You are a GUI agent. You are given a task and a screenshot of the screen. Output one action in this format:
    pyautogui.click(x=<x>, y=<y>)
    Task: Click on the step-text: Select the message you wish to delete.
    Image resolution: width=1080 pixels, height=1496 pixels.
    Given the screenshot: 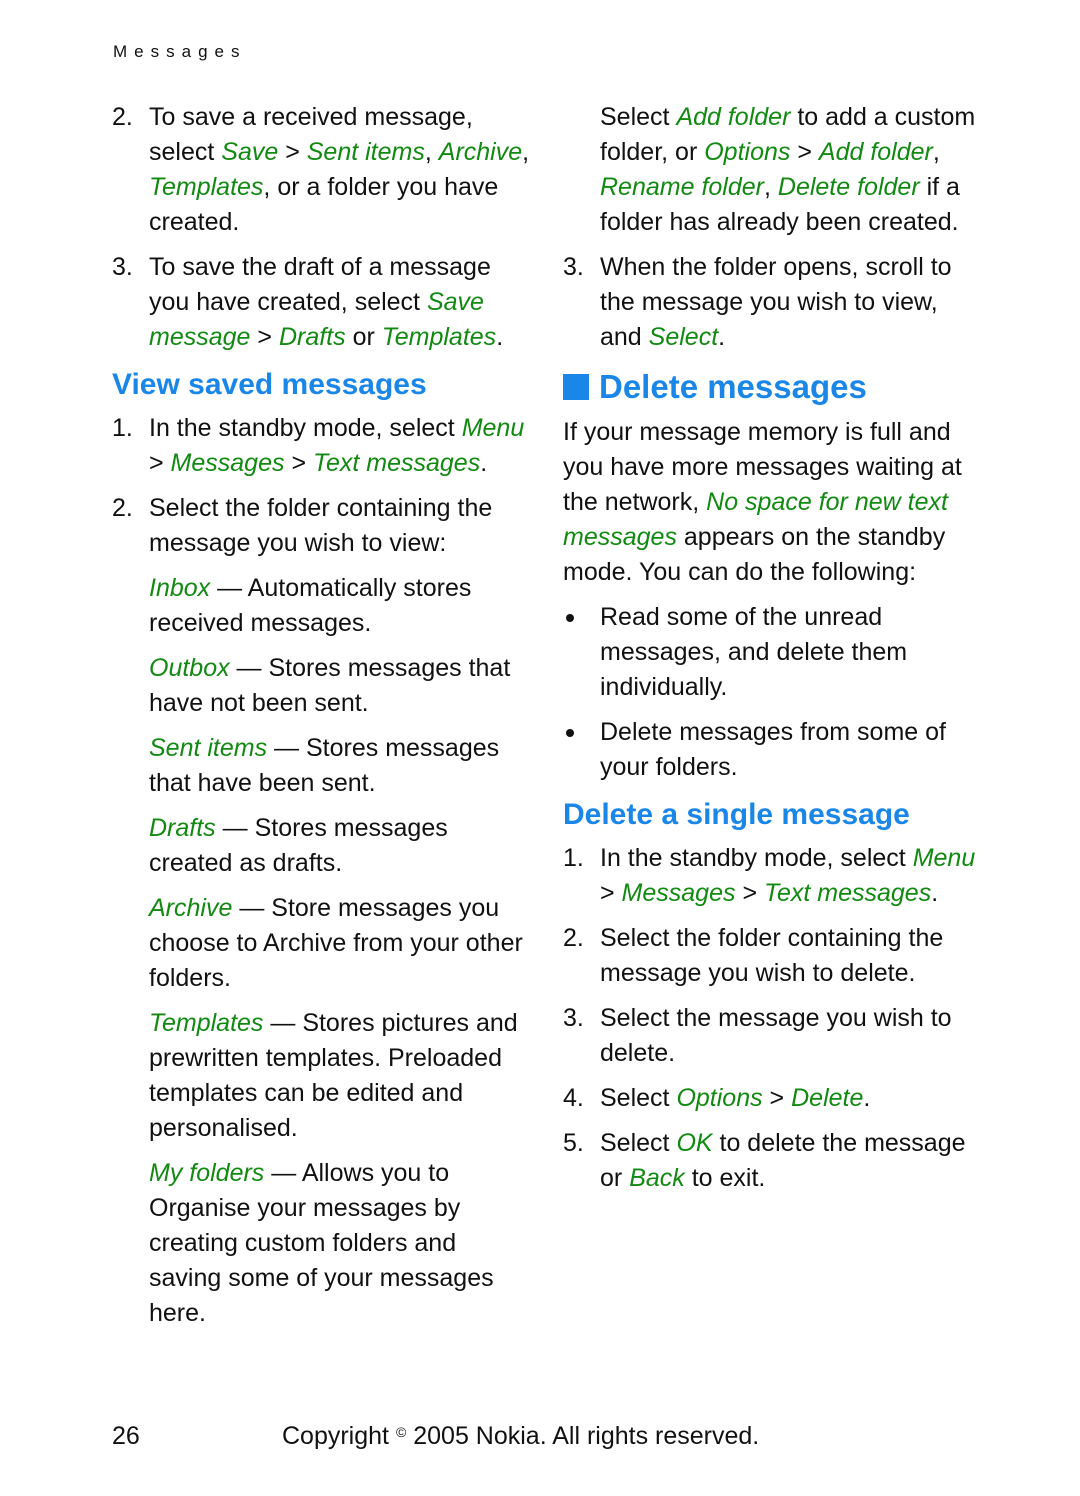 What is the action you would take?
    pyautogui.click(x=791, y=1036)
    